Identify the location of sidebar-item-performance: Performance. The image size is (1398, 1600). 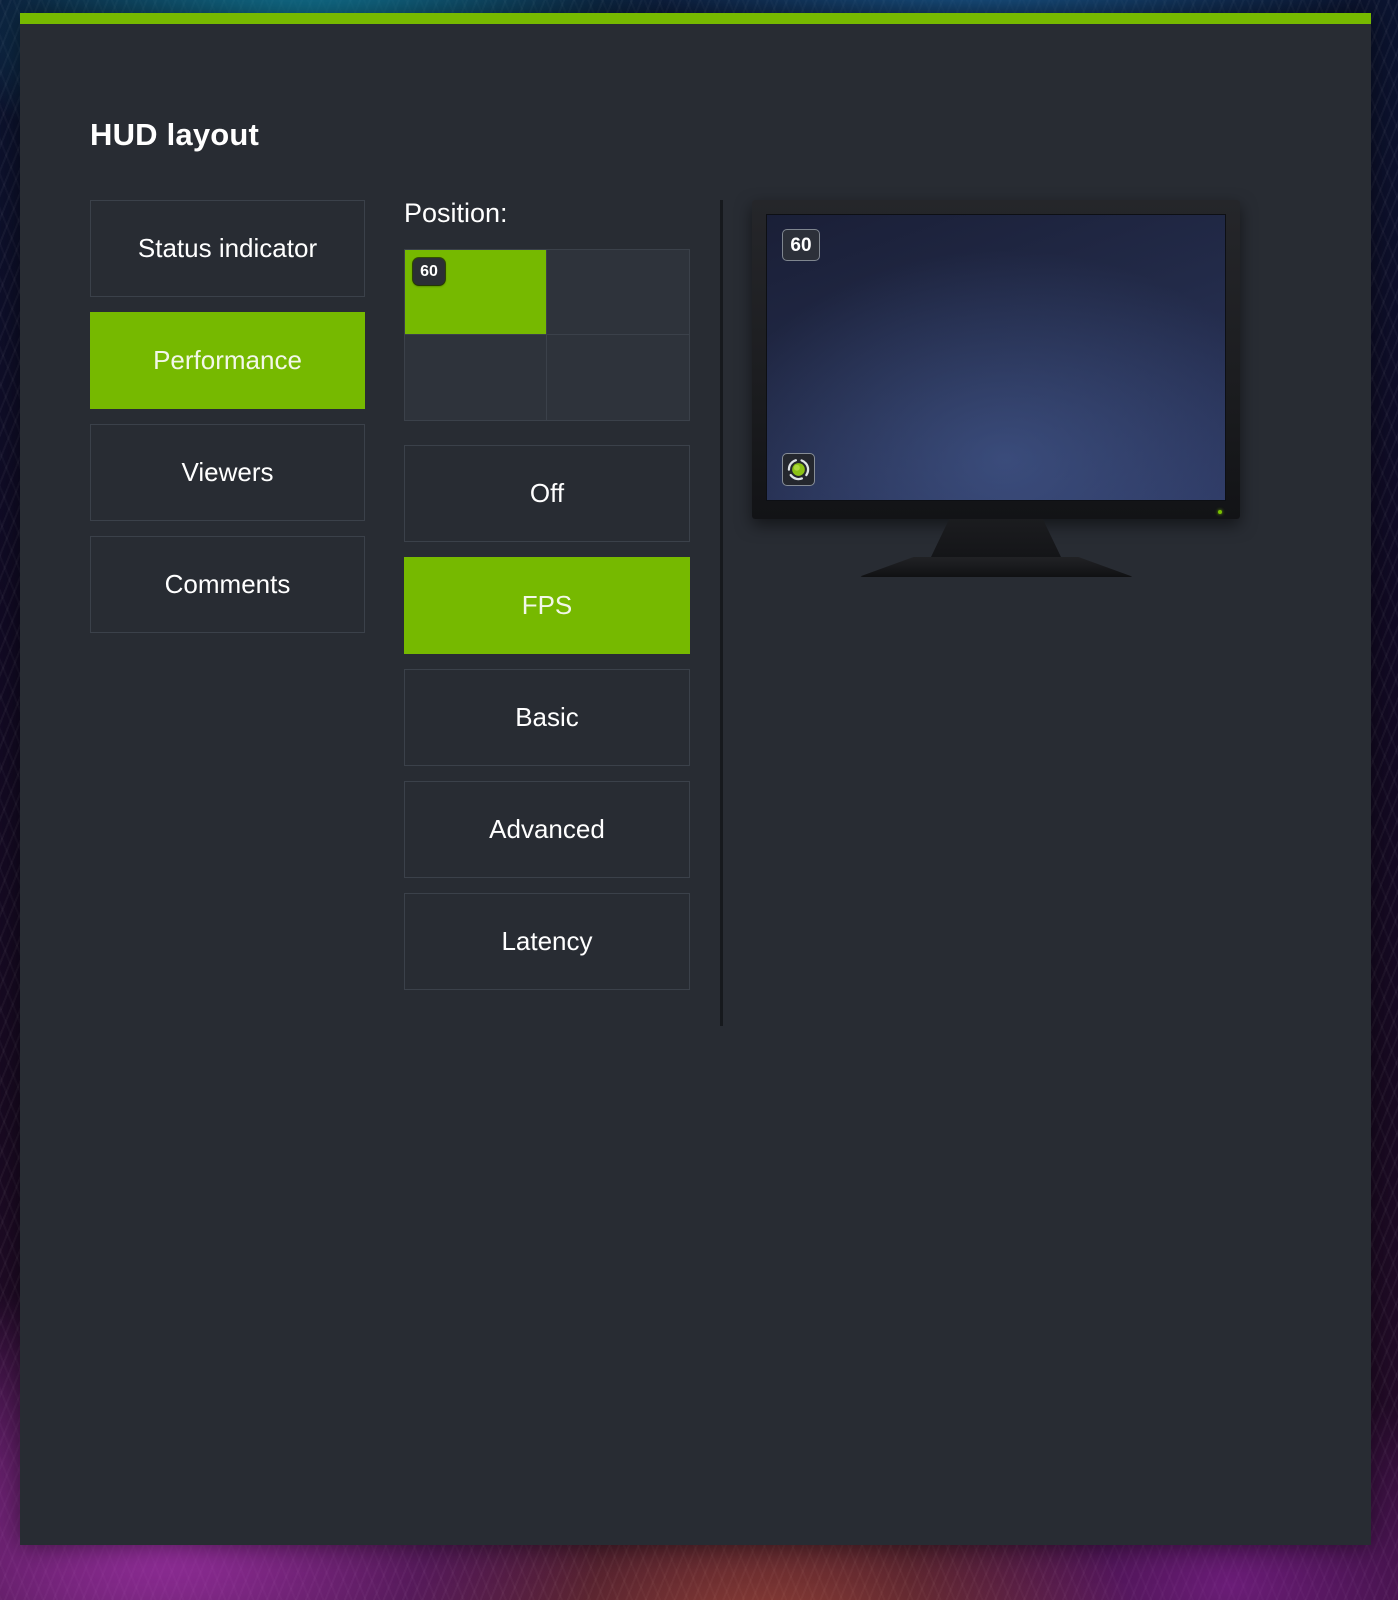
(227, 360).